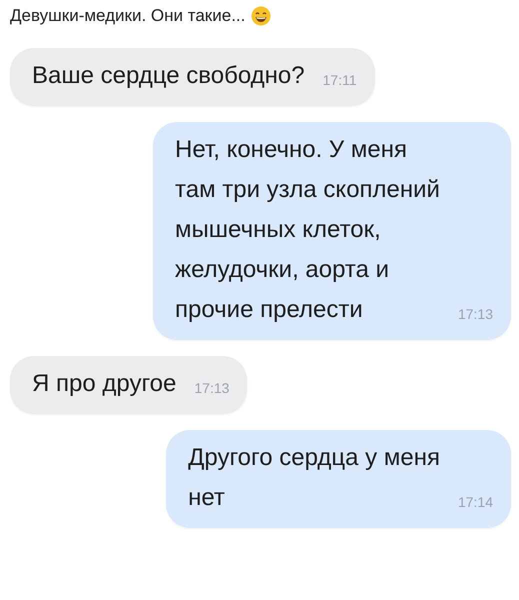 This screenshot has width=519, height=600. Describe the element at coordinates (168, 76) in the screenshot. I see `message-text: Ваше сердце свободно?` at that location.